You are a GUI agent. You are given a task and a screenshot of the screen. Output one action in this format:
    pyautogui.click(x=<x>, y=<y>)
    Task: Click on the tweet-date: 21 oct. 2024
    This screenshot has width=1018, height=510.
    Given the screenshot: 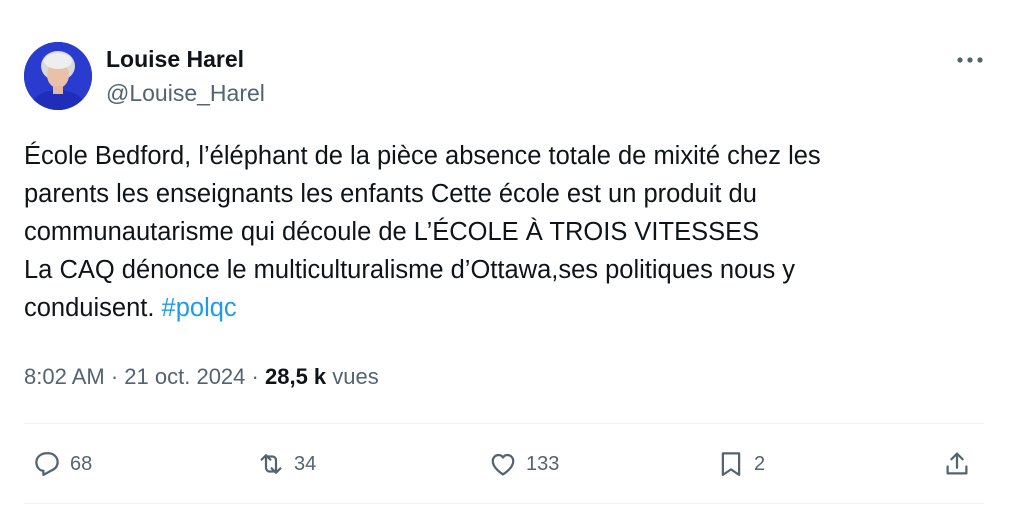 What is the action you would take?
    pyautogui.click(x=184, y=376)
    